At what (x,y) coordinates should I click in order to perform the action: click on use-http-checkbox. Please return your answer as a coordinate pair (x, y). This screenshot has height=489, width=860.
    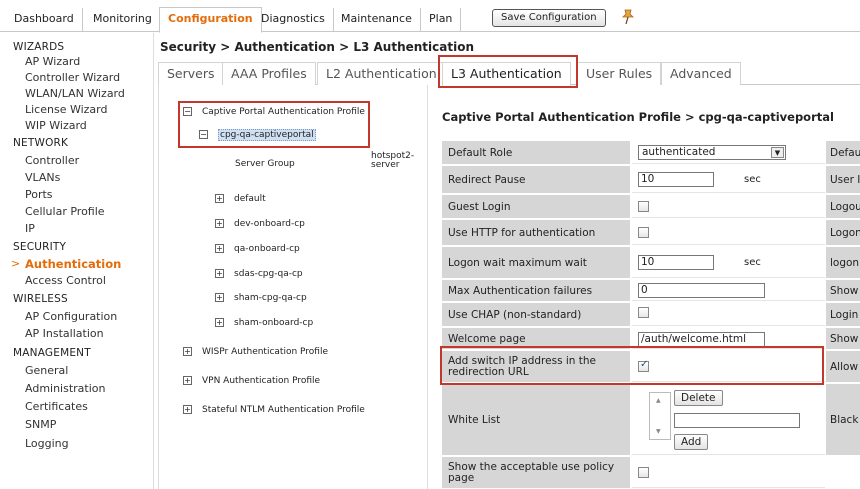
    Looking at the image, I should click on (643, 232).